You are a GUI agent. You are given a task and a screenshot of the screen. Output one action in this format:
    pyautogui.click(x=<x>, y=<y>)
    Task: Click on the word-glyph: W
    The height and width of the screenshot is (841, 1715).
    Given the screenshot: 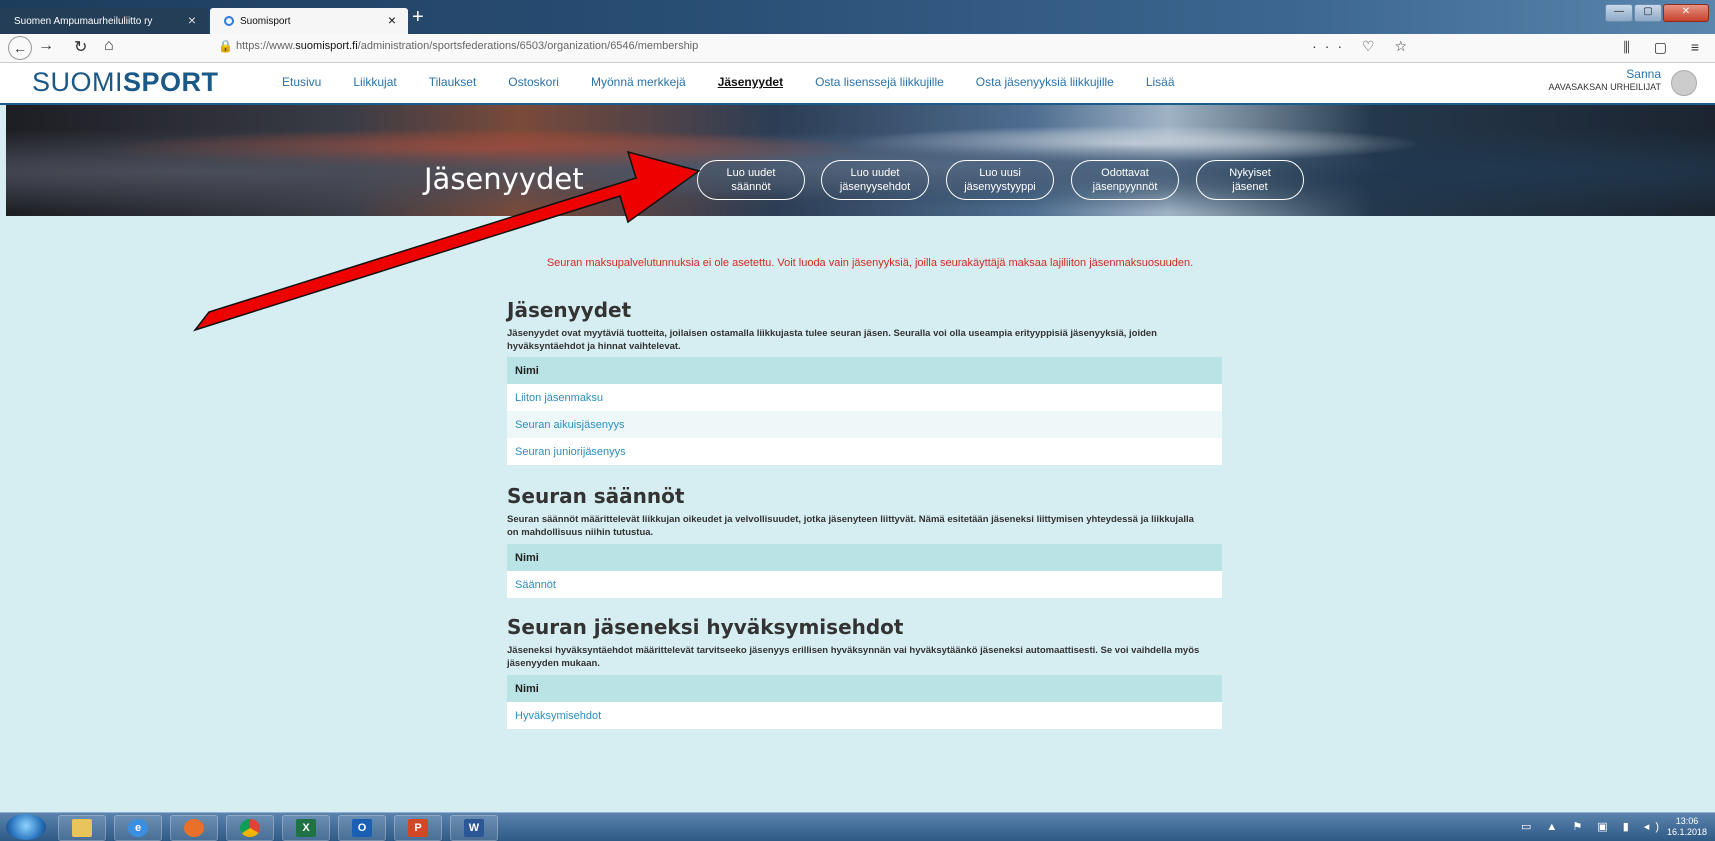 What is the action you would take?
    pyautogui.click(x=474, y=828)
    